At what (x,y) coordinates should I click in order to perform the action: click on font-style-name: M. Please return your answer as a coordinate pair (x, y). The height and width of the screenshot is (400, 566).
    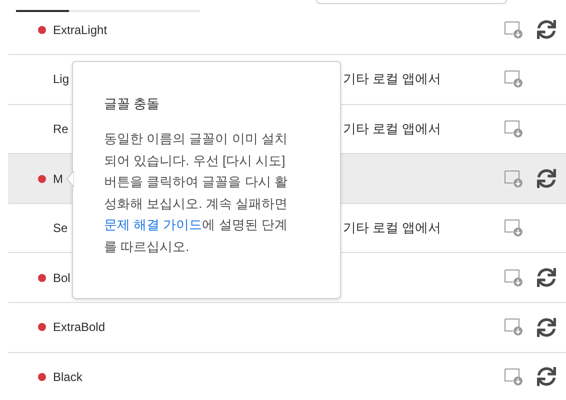
    Looking at the image, I should click on (58, 179).